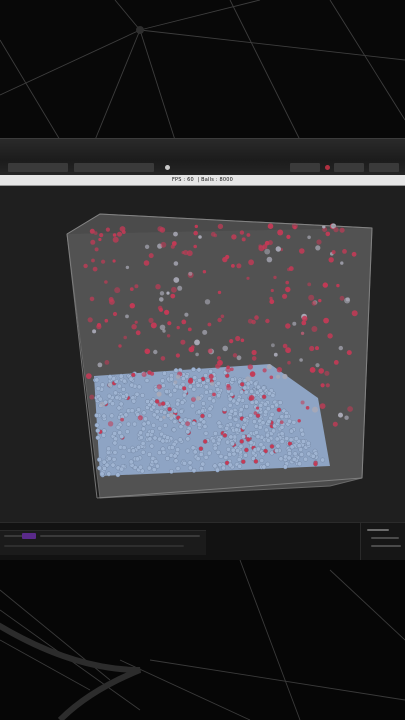  I want to click on console-log, so click(103, 542).